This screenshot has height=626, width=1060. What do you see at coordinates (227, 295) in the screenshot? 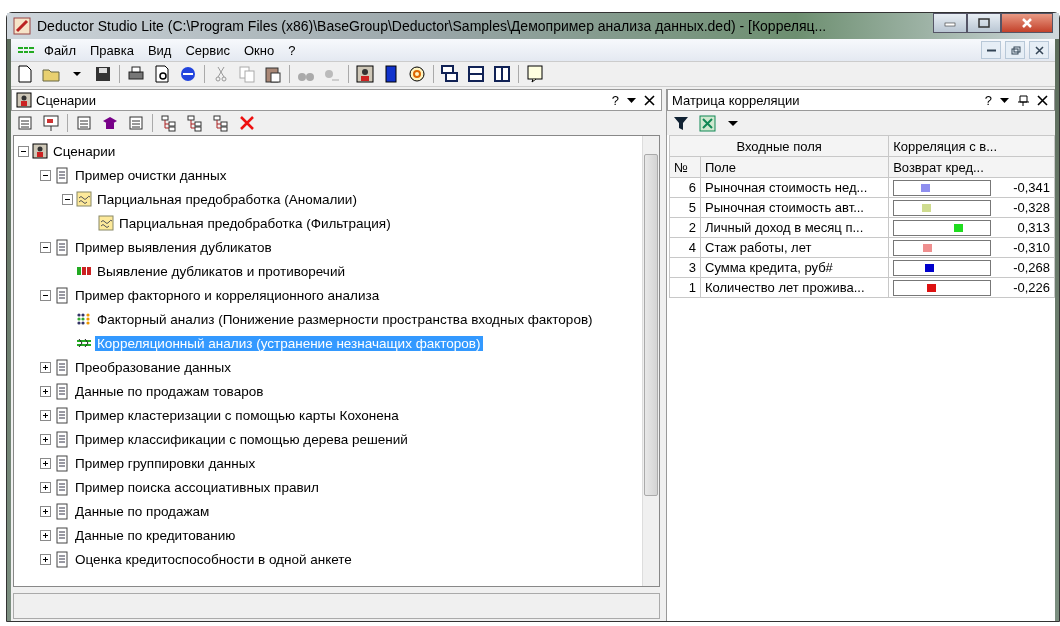
I see `tree-item: Пример факторного и корреляционного анализа` at bounding box center [227, 295].